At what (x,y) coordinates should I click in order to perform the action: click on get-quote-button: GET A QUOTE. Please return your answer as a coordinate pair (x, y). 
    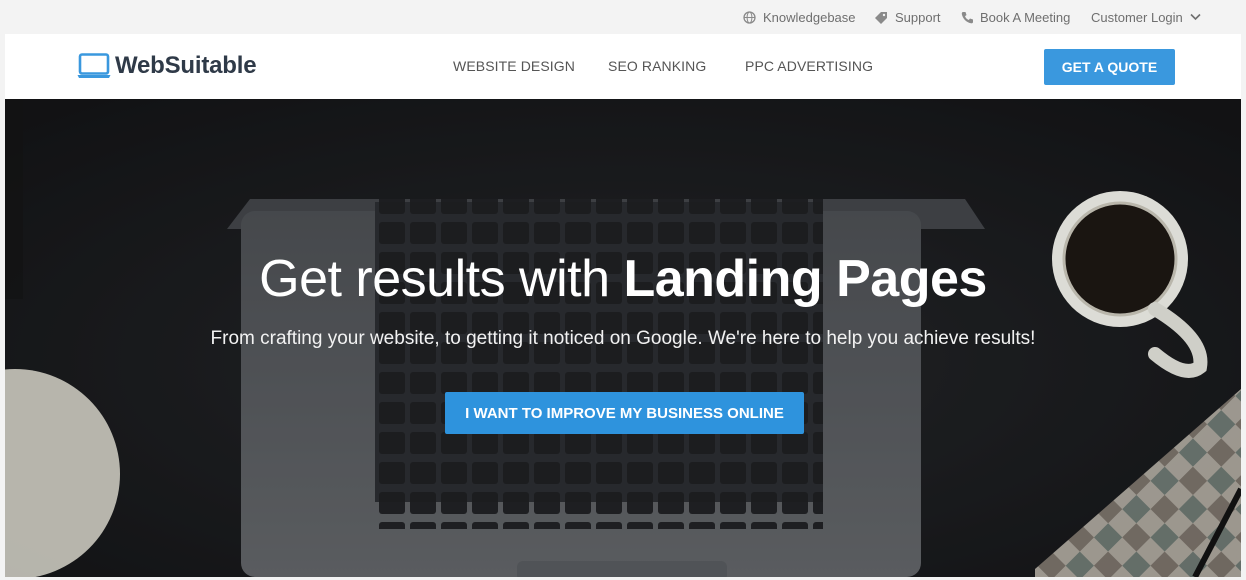
    Looking at the image, I should click on (1109, 67).